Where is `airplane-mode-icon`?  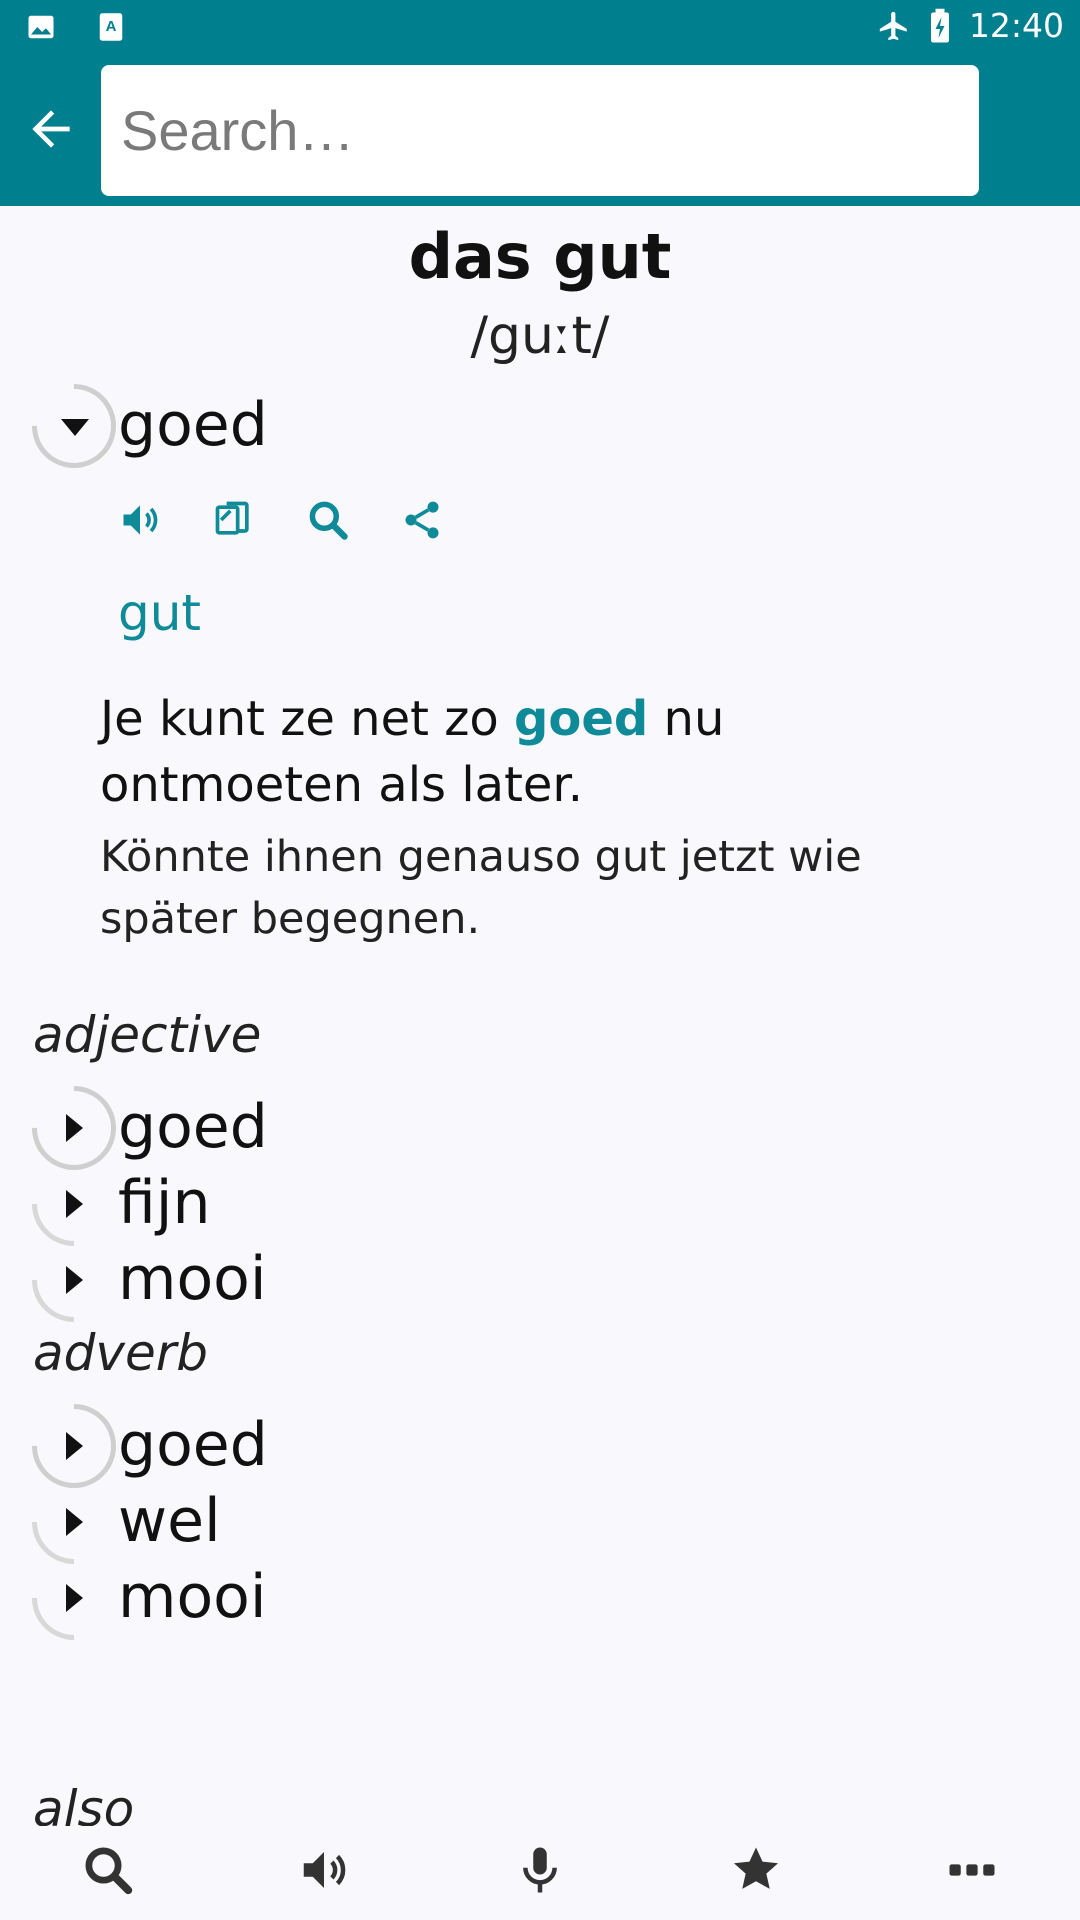 airplane-mode-icon is located at coordinates (893, 25).